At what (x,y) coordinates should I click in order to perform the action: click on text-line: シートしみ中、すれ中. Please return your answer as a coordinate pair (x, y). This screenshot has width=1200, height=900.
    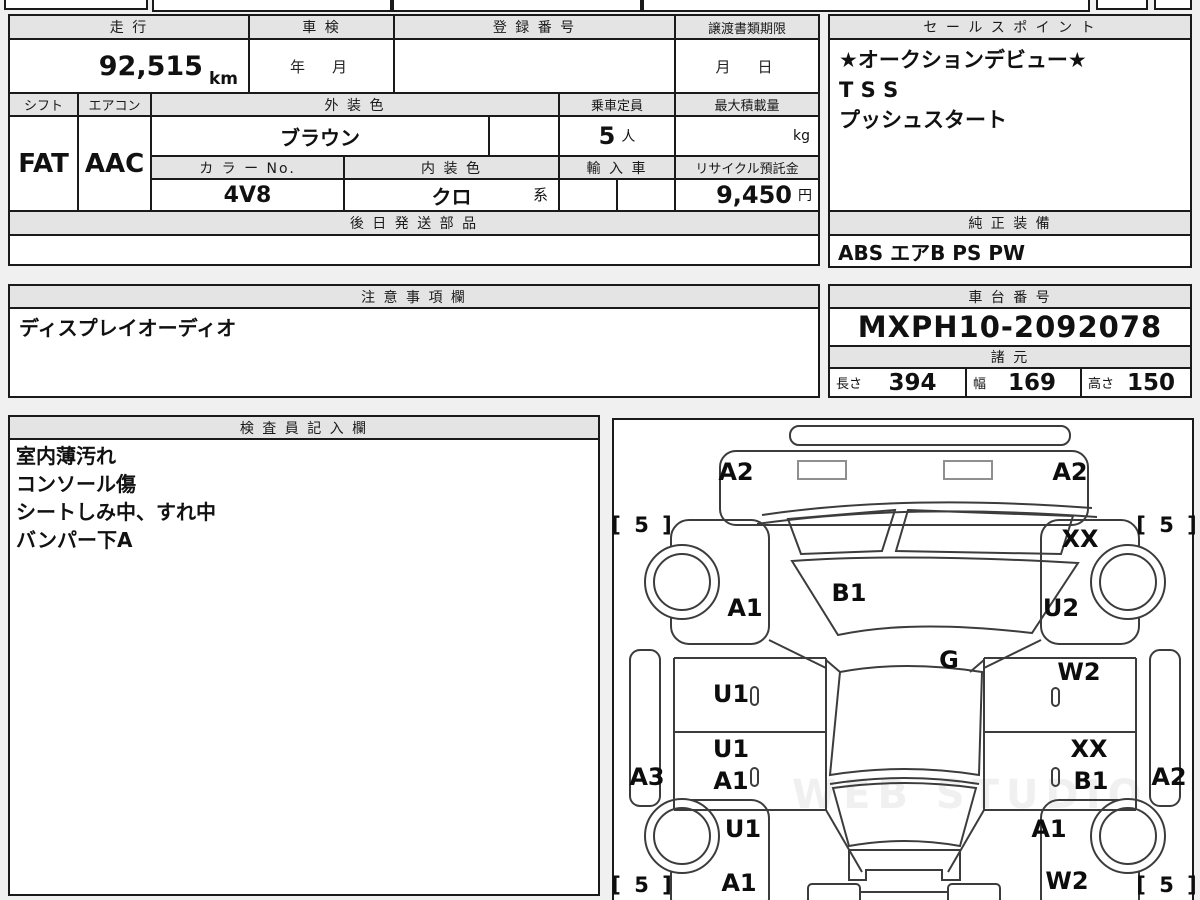
    Looking at the image, I should click on (116, 512).